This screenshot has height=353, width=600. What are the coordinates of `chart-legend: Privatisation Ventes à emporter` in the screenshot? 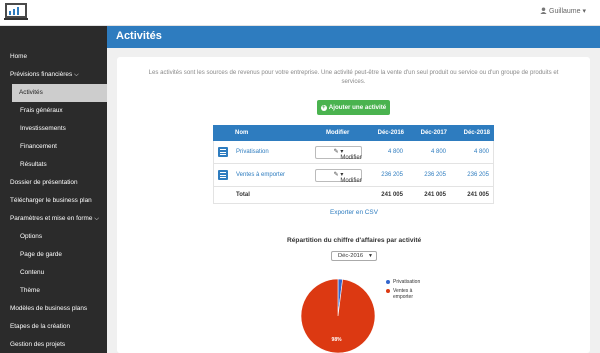 It's located at (403, 291).